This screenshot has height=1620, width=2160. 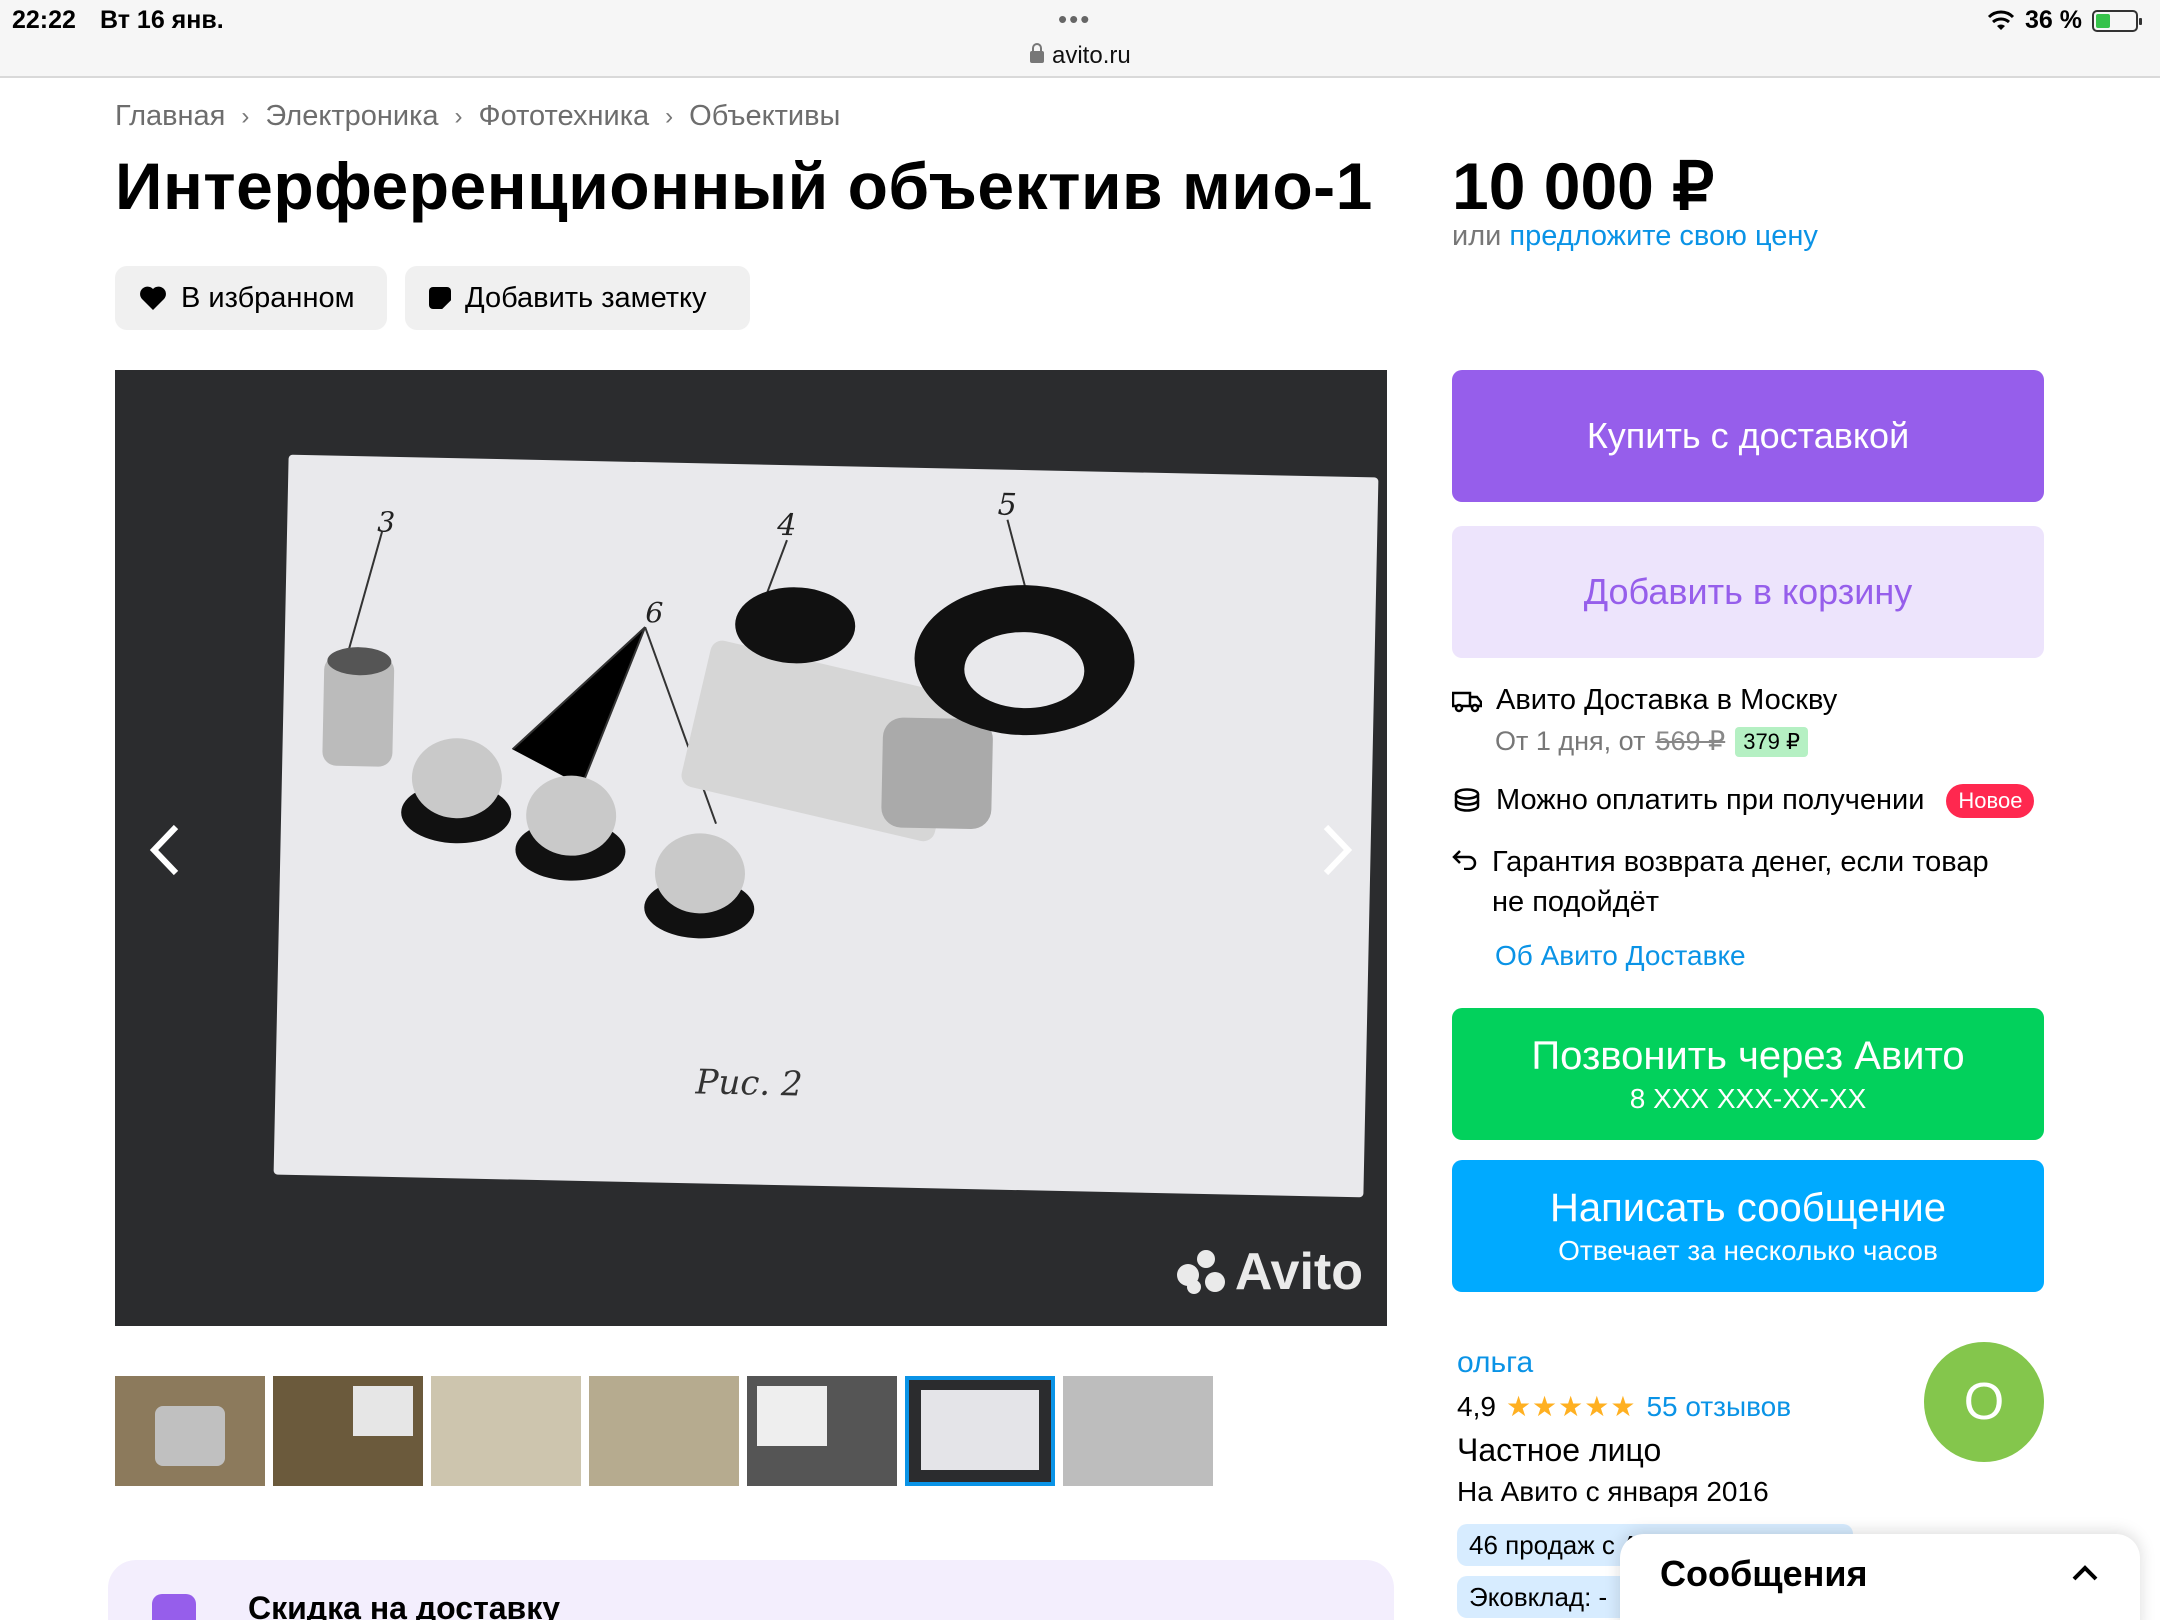 I want to click on url-text: avito.ru, so click(x=1091, y=55).